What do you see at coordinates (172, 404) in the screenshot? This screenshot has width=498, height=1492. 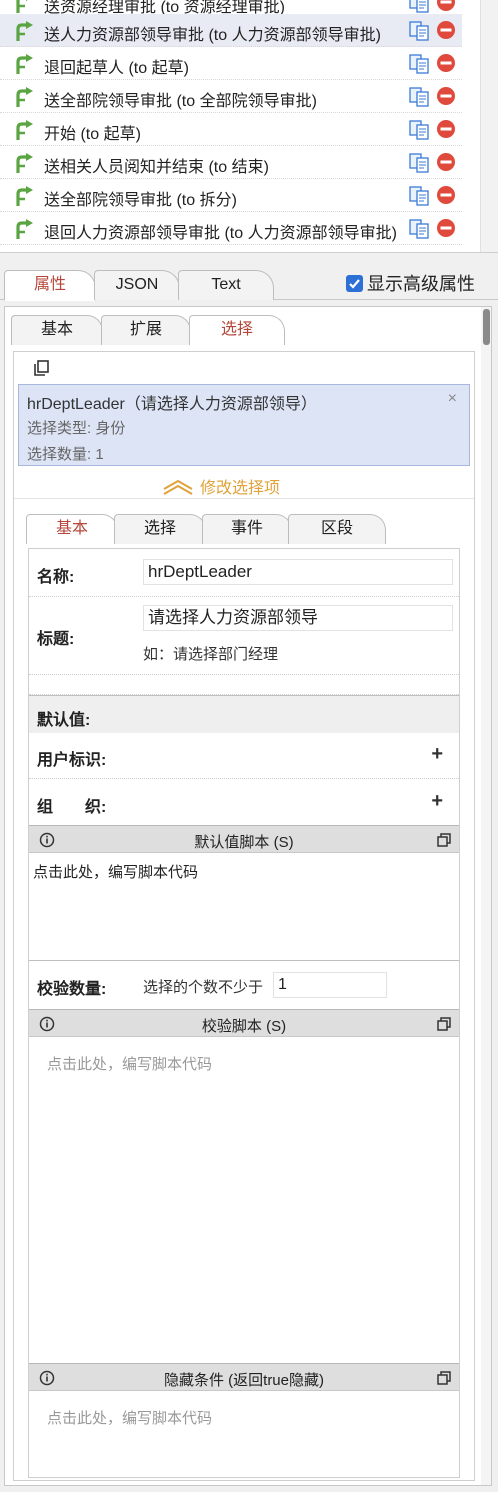 I see `selection-name: hrDeptLeader（请选择人力资源部领导）` at bounding box center [172, 404].